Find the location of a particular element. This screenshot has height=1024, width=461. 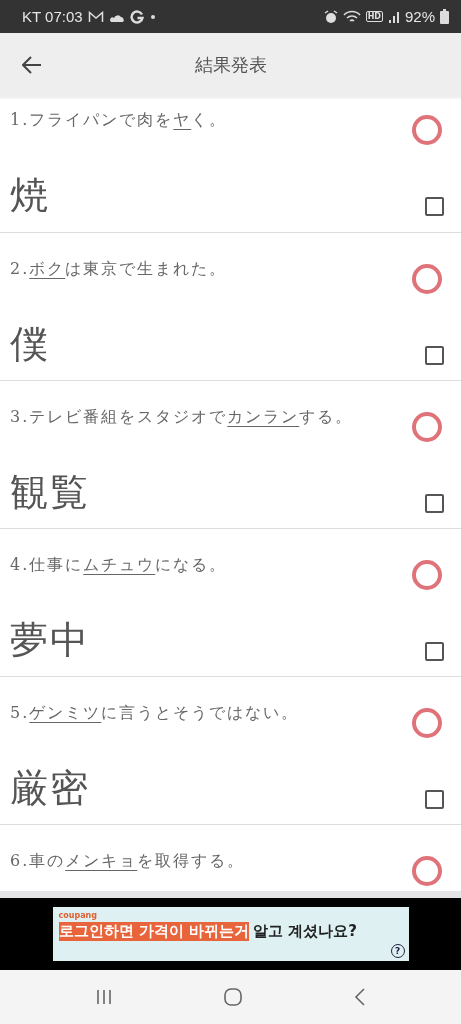

answer-text: 夢中 is located at coordinates (50, 640).